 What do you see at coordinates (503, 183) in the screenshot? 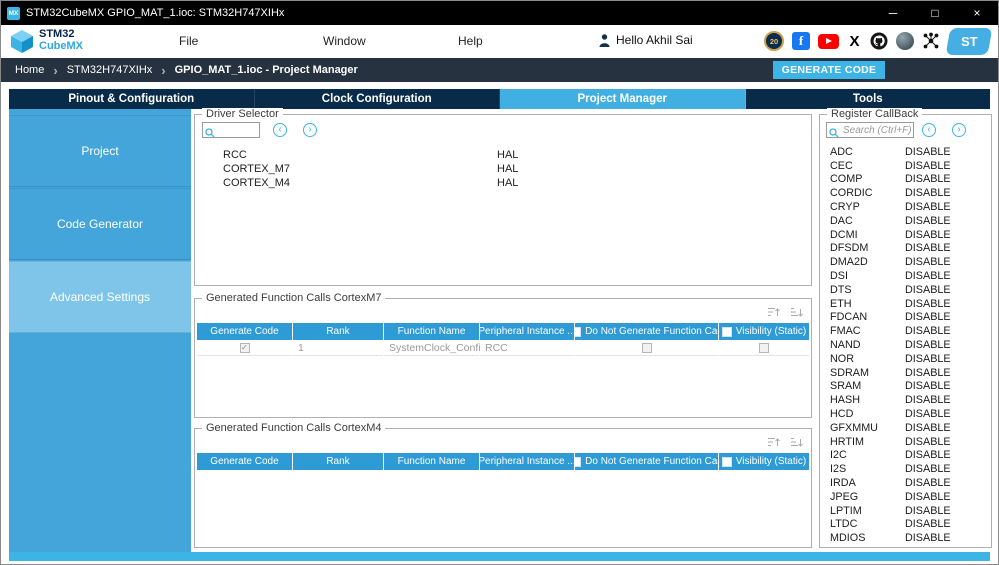
I see `driver-row: CORTEX_M4 HAL` at bounding box center [503, 183].